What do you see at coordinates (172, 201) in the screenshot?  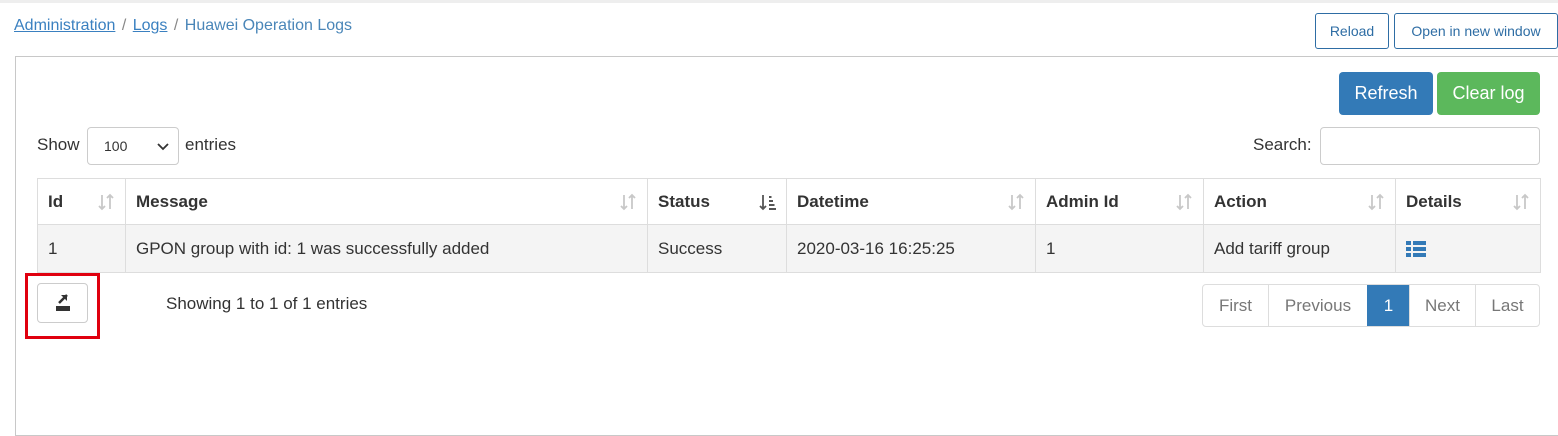 I see `column-header-label: Message` at bounding box center [172, 201].